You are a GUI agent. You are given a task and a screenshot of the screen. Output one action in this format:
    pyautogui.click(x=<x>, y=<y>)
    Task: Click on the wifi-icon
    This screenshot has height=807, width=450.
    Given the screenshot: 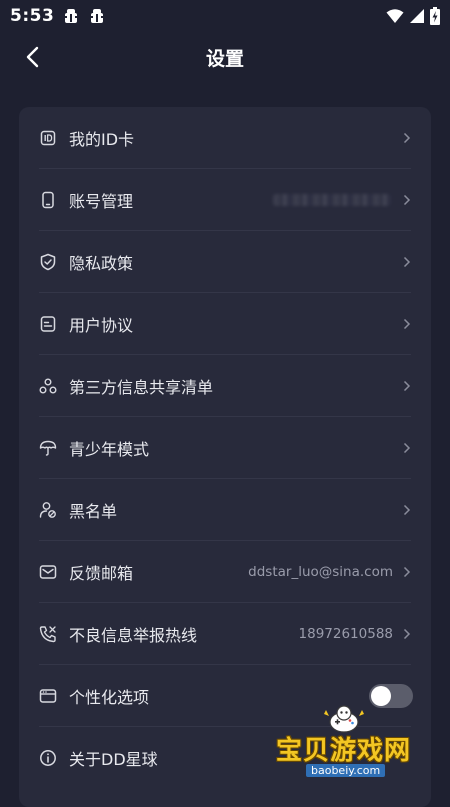 What is the action you would take?
    pyautogui.click(x=395, y=16)
    